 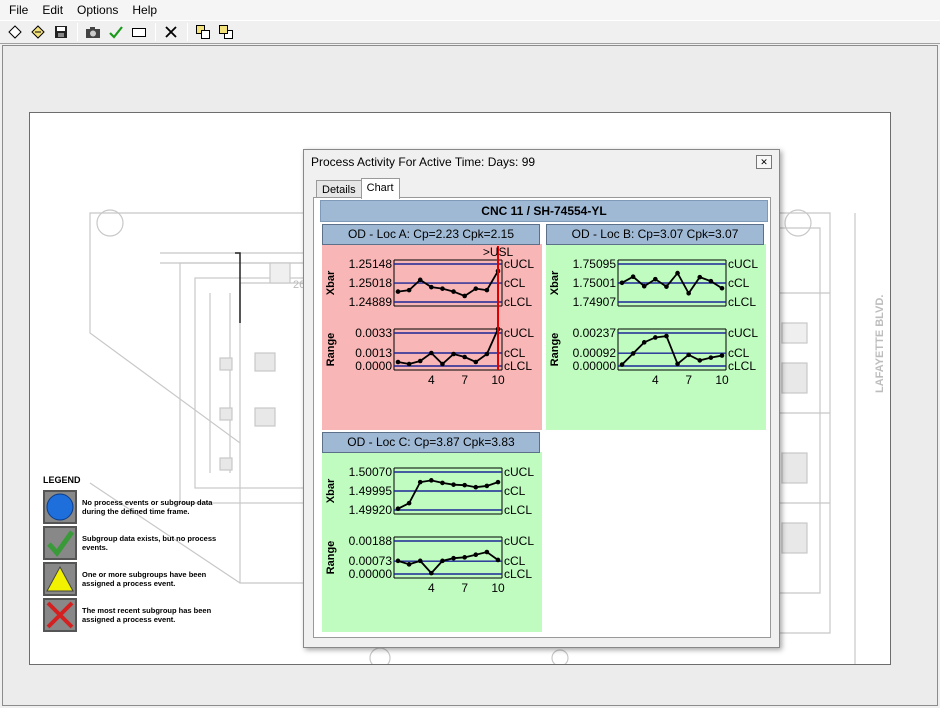 I want to click on range-tick-label: 0.00237, so click(x=595, y=333).